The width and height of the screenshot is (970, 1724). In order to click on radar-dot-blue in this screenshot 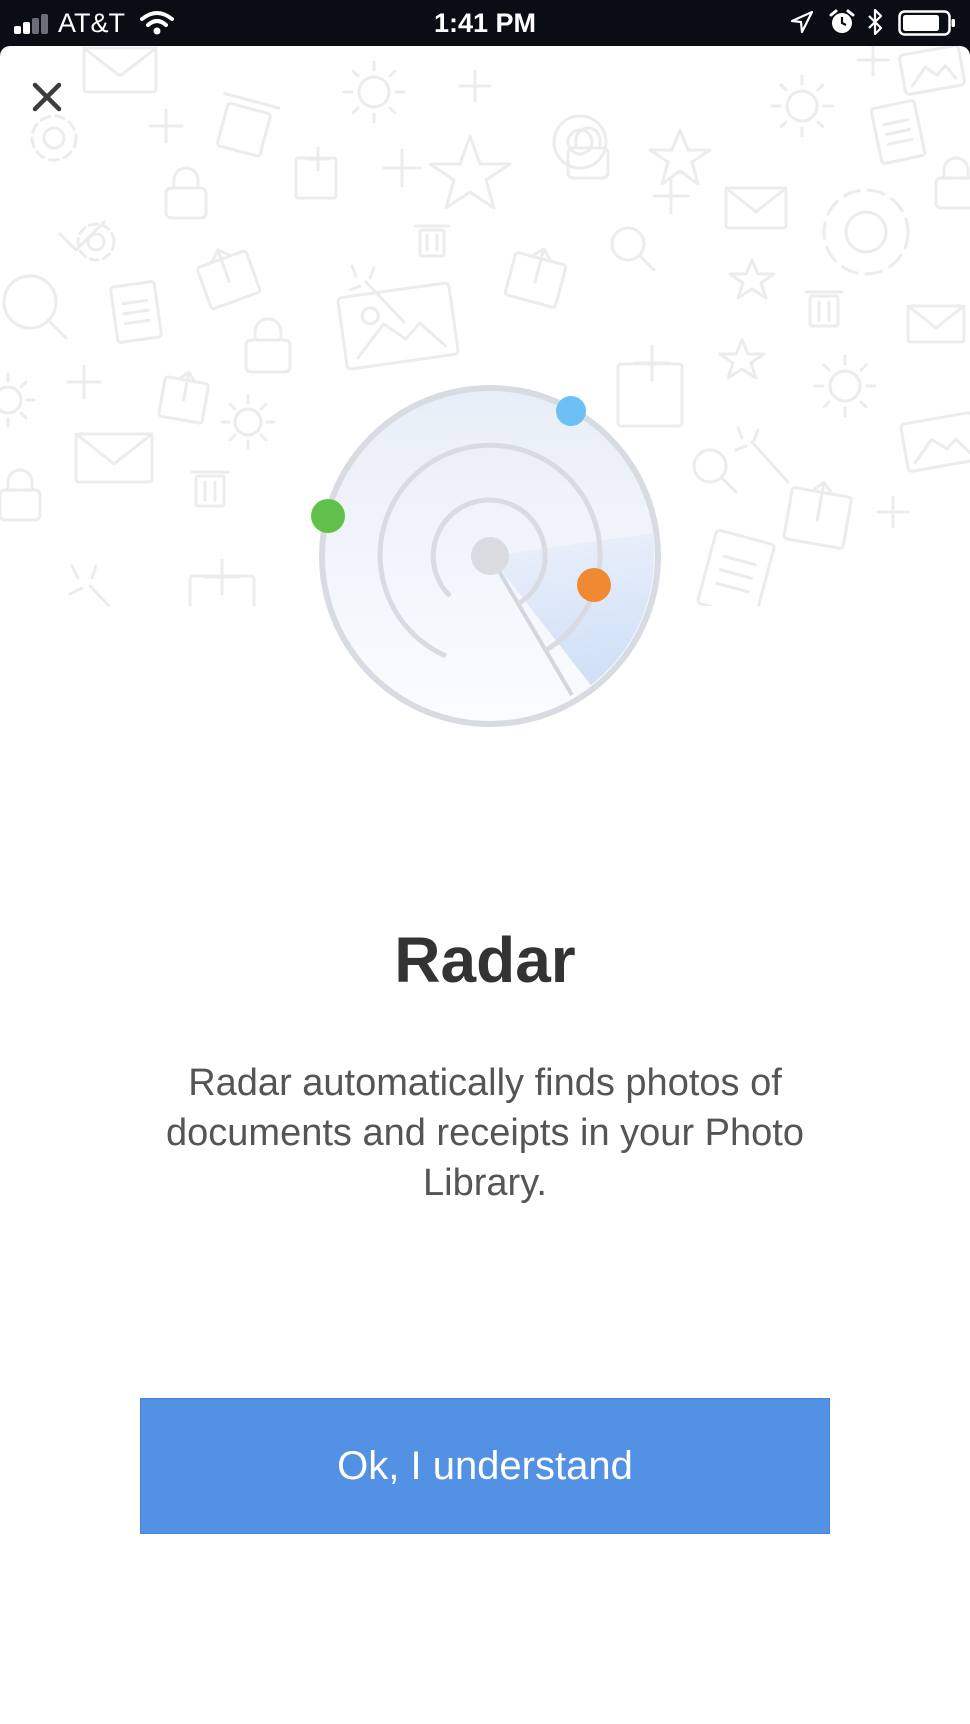, I will do `click(571, 411)`.